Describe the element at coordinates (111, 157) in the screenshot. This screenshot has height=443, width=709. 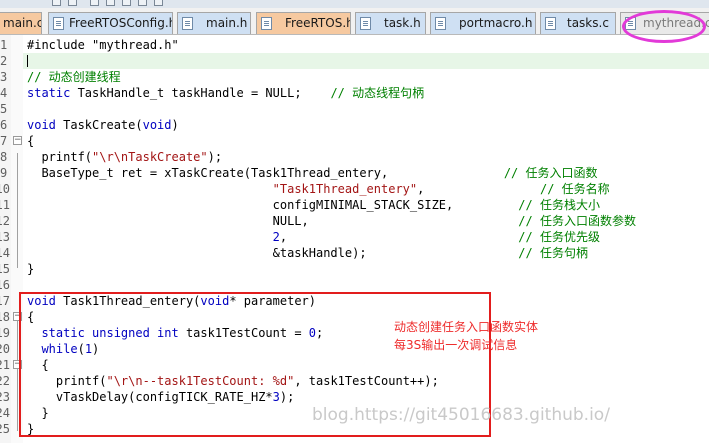
I see `code-line-8: 8 printf("\r\nTaskCreate");` at that location.